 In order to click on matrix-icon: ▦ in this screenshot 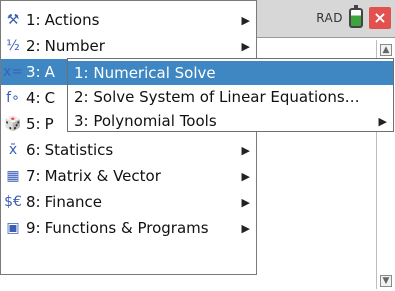, I will do `click(13, 176)`.